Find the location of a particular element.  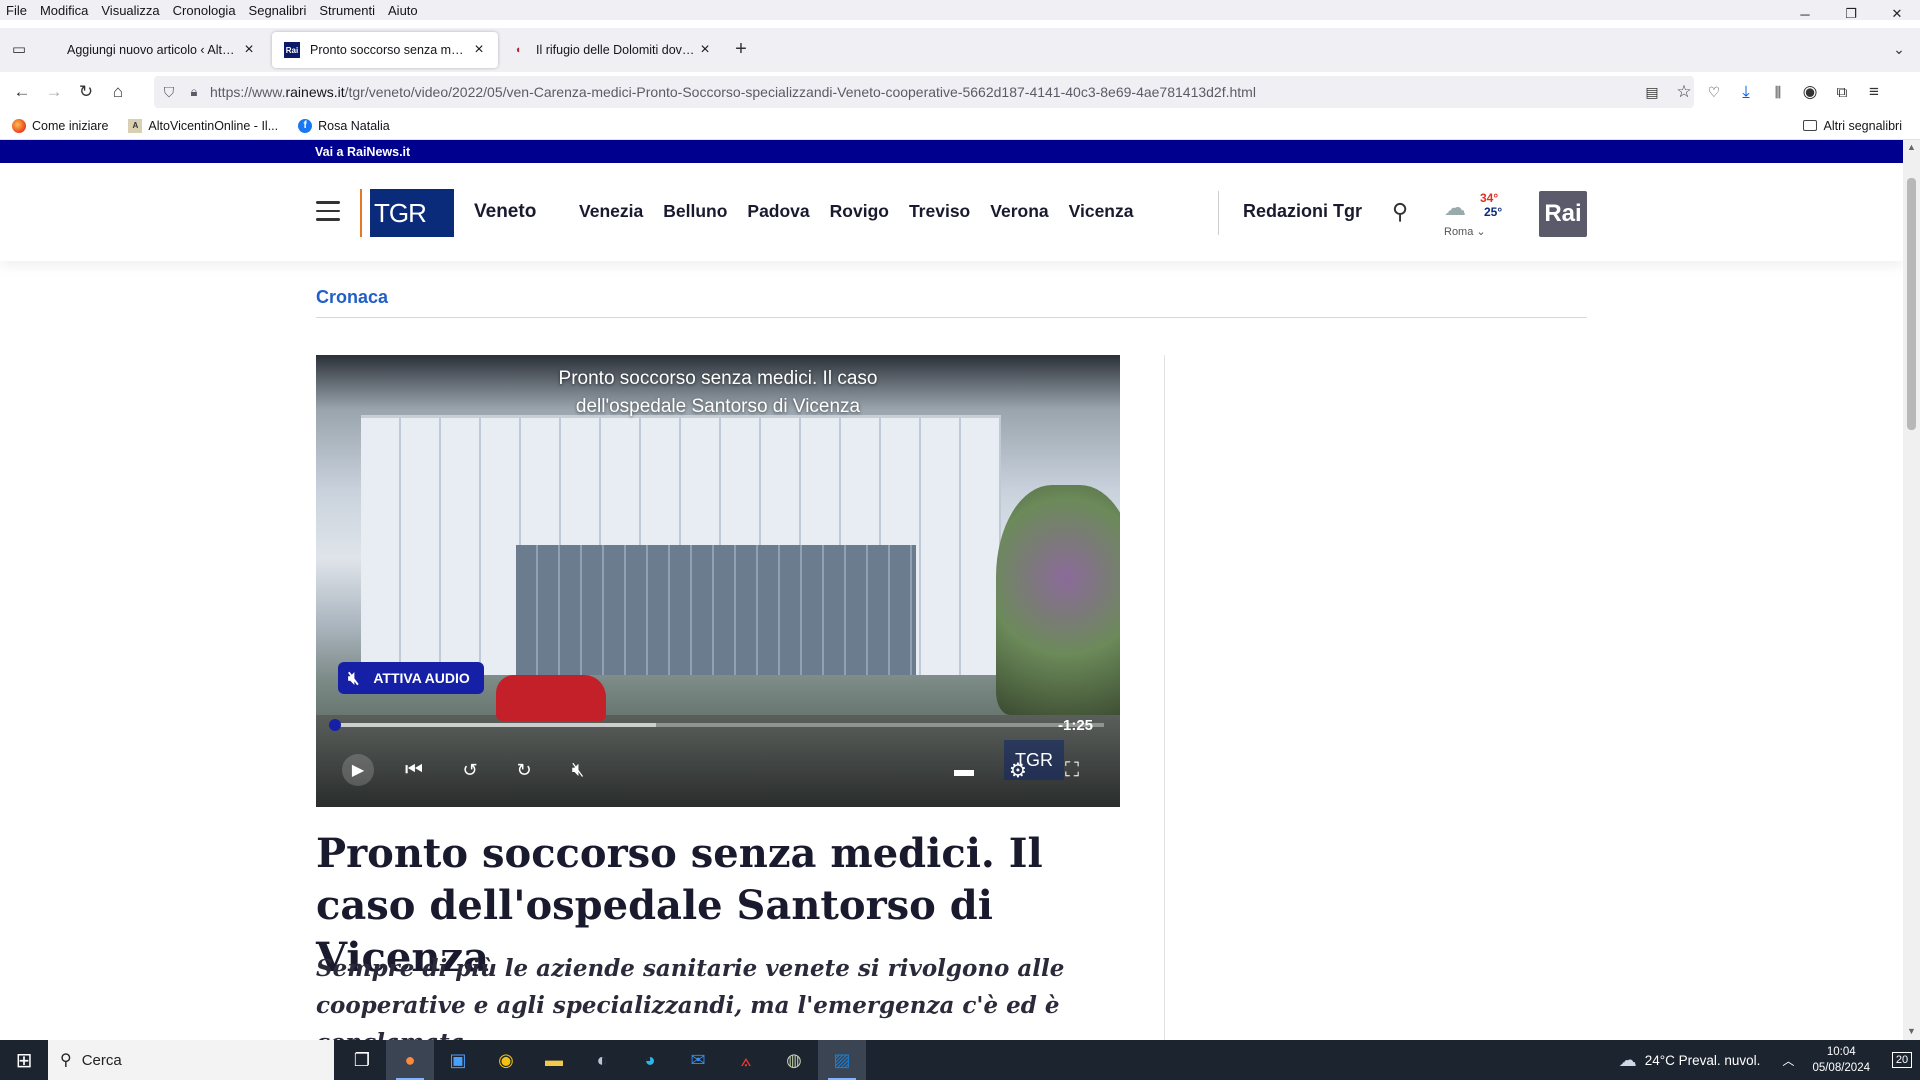

notification-center-button: 20 is located at coordinates (1902, 1060).